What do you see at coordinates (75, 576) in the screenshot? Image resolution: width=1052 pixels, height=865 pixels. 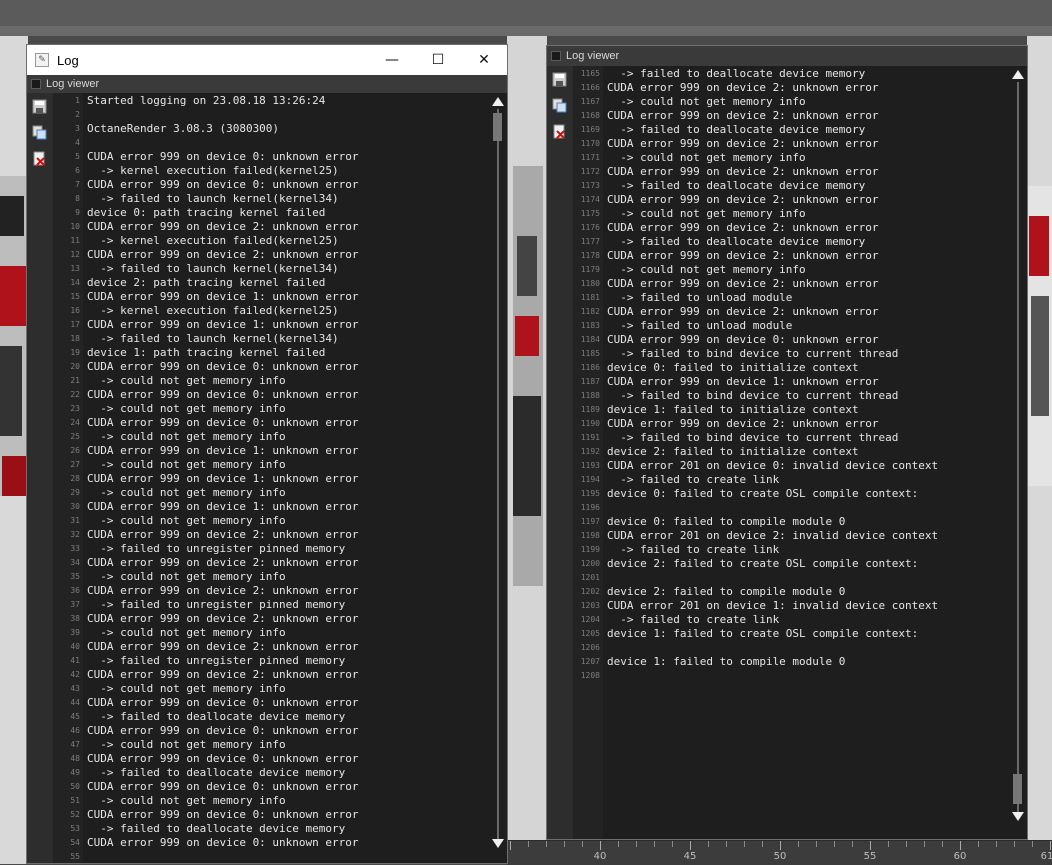 I see `line-number: 35` at bounding box center [75, 576].